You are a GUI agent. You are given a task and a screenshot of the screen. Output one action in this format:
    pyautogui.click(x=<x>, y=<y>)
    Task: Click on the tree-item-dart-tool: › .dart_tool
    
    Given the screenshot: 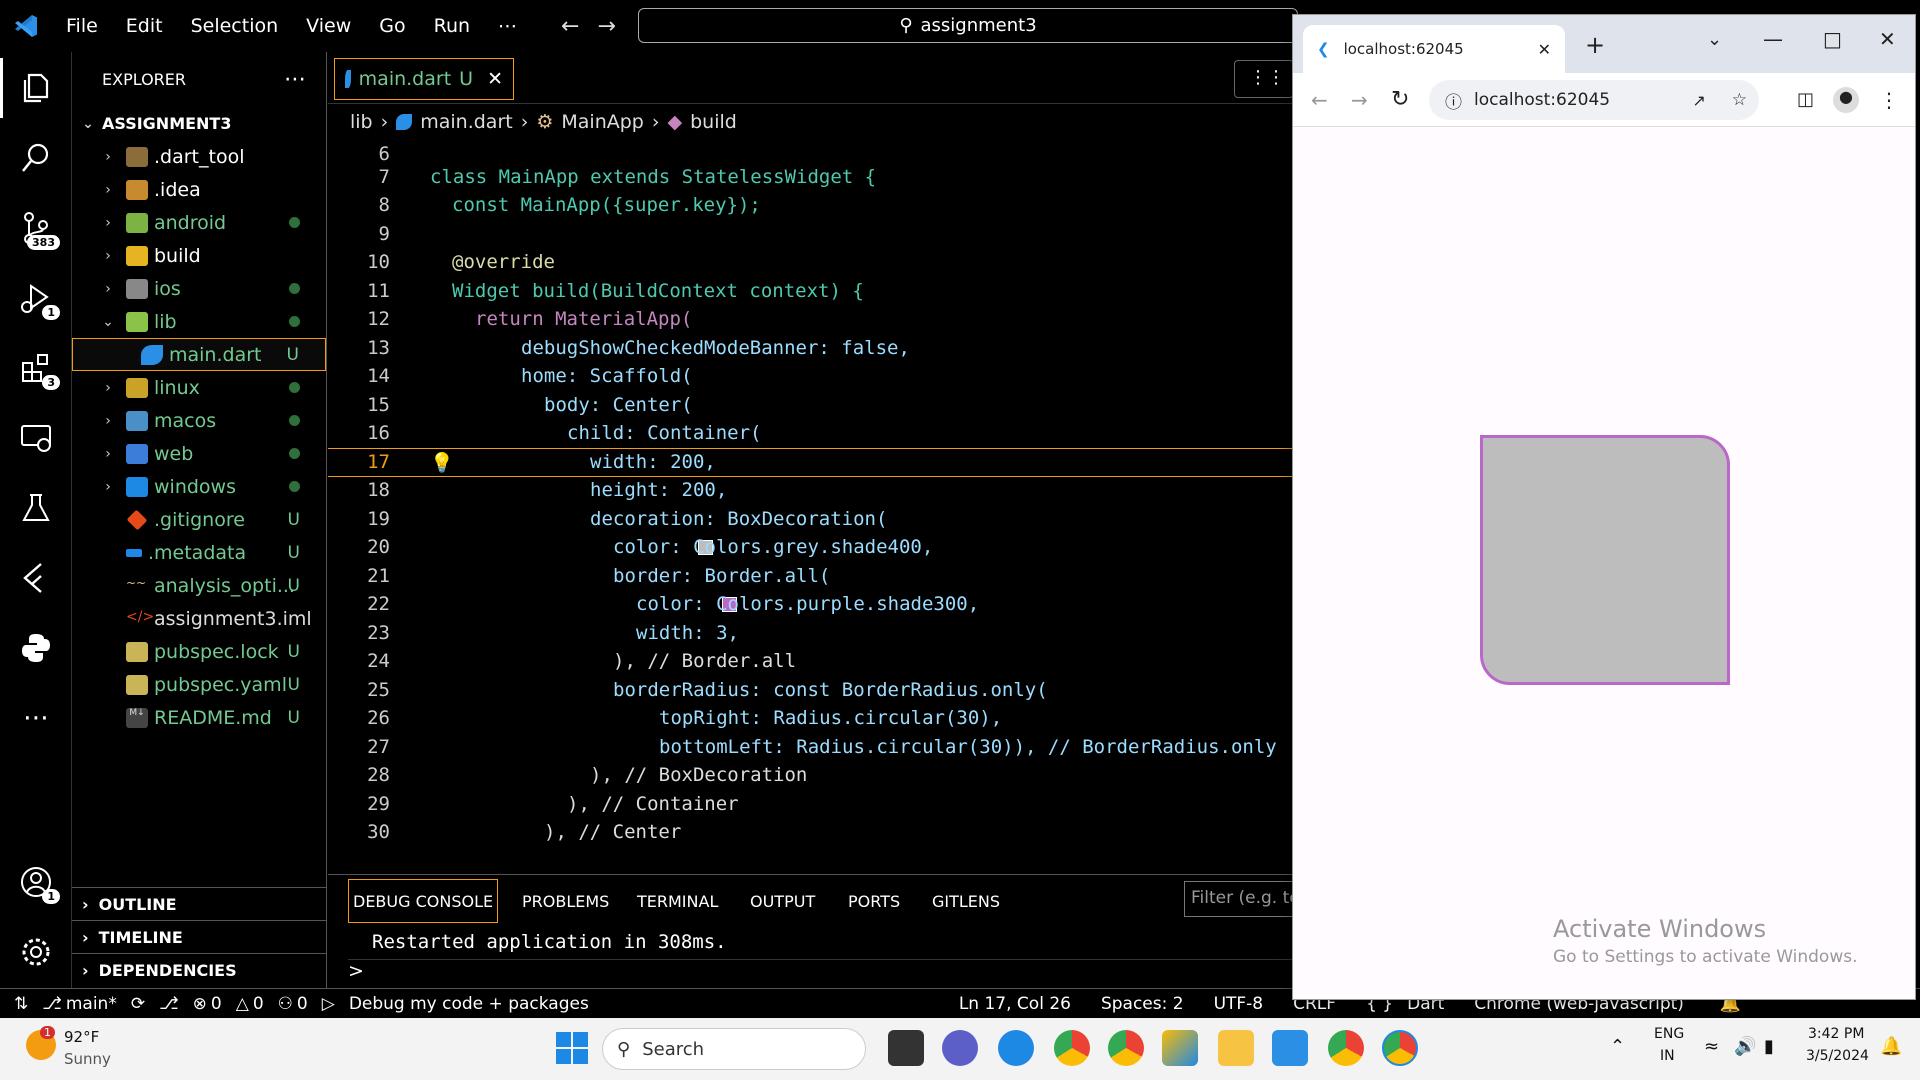 What is the action you would take?
    pyautogui.click(x=199, y=156)
    